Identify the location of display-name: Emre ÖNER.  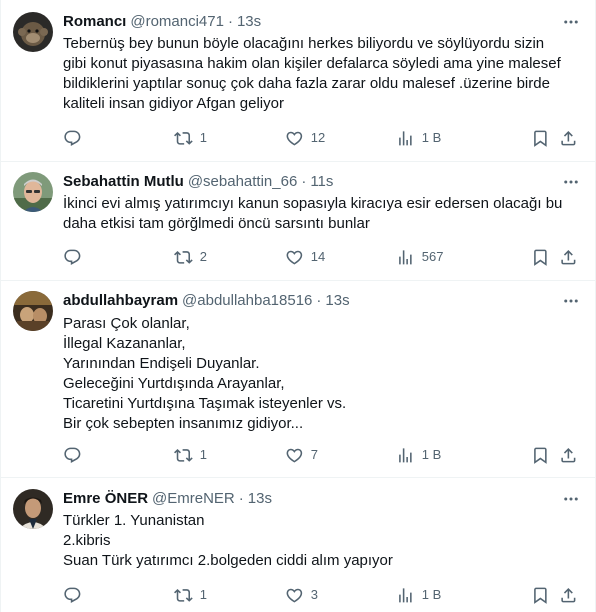
(105, 499).